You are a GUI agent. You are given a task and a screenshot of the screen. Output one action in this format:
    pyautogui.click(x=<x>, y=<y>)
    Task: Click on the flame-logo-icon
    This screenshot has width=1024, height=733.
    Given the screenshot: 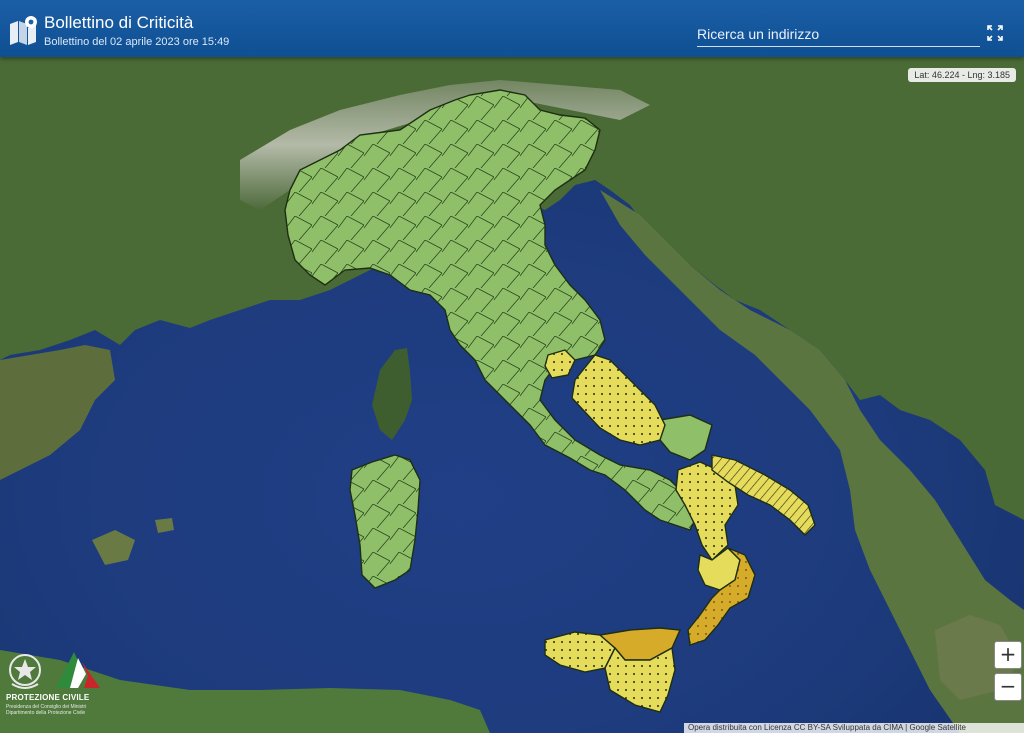 What is the action you would take?
    pyautogui.click(x=78, y=670)
    